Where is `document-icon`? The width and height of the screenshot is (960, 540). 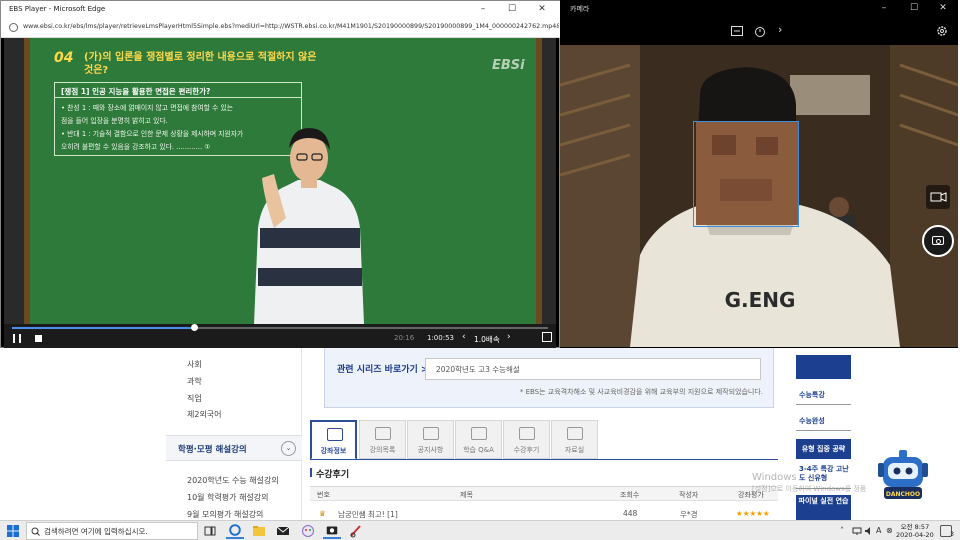
document-icon is located at coordinates (575, 433).